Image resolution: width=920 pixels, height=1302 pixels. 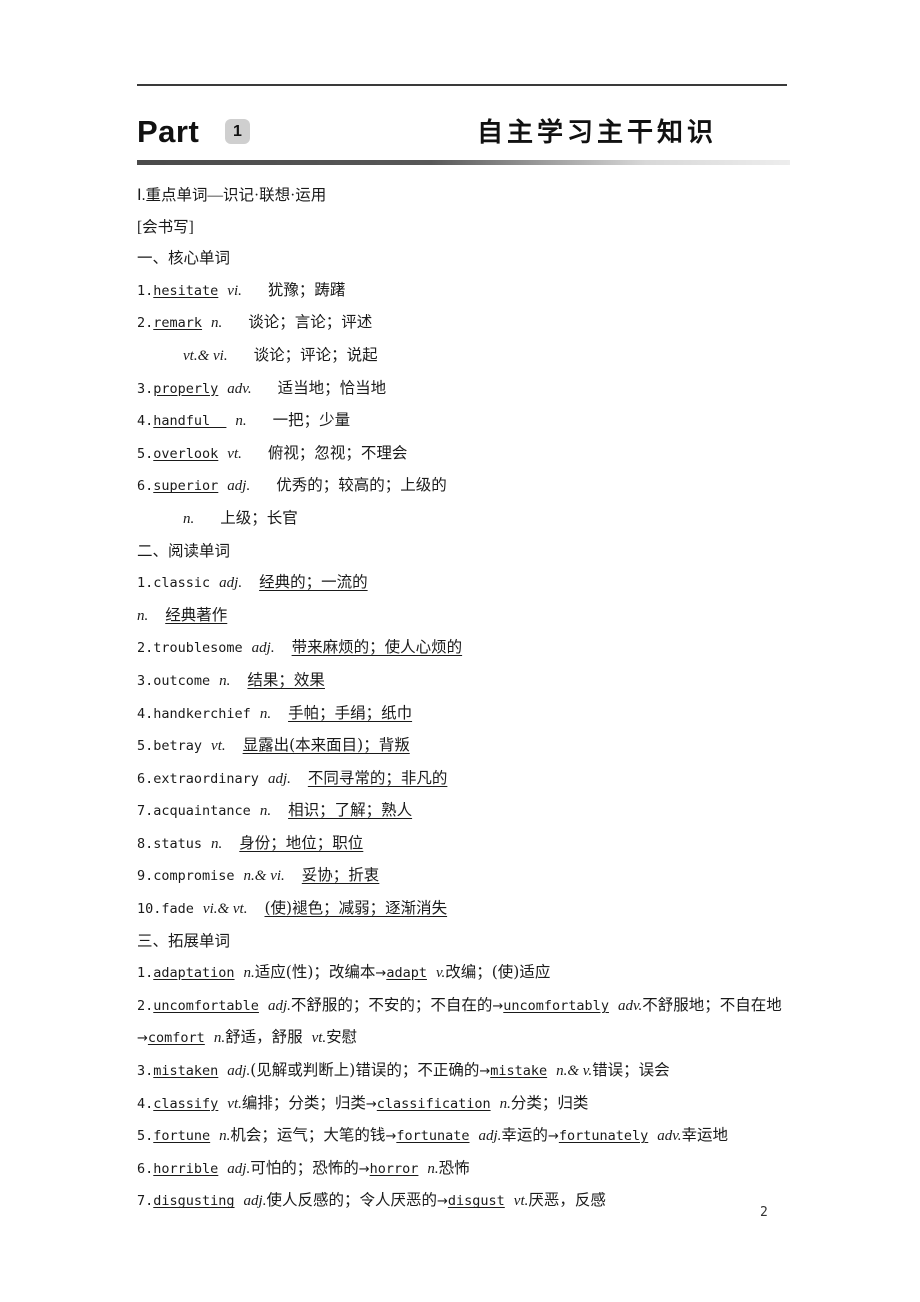 What do you see at coordinates (308, 1135) in the screenshot?
I see `definition: 机会；运气；大笔的钱` at bounding box center [308, 1135].